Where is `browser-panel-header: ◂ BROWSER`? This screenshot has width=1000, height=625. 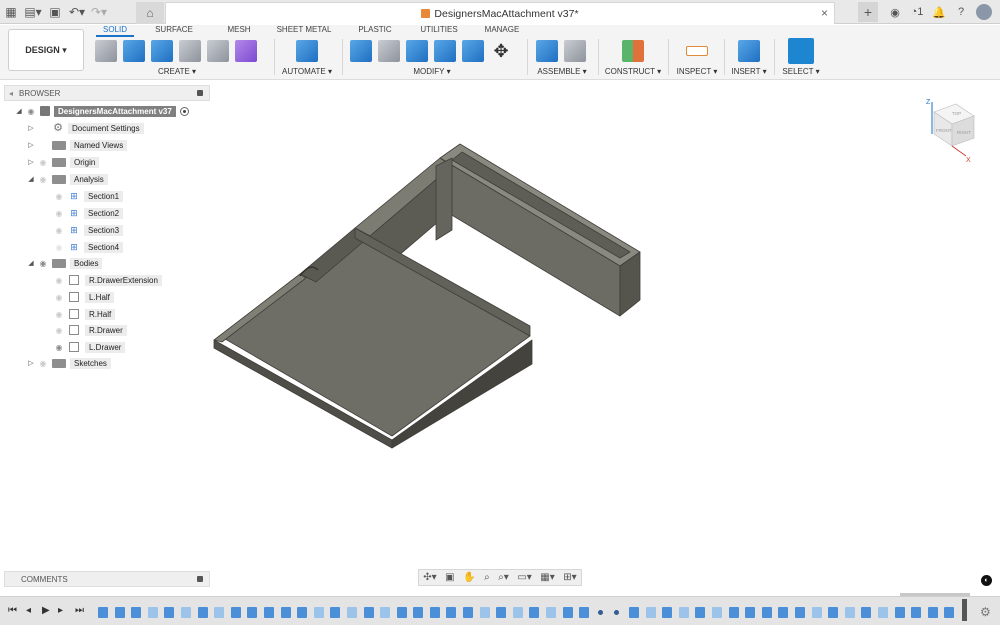 browser-panel-header: ◂ BROWSER is located at coordinates (107, 93).